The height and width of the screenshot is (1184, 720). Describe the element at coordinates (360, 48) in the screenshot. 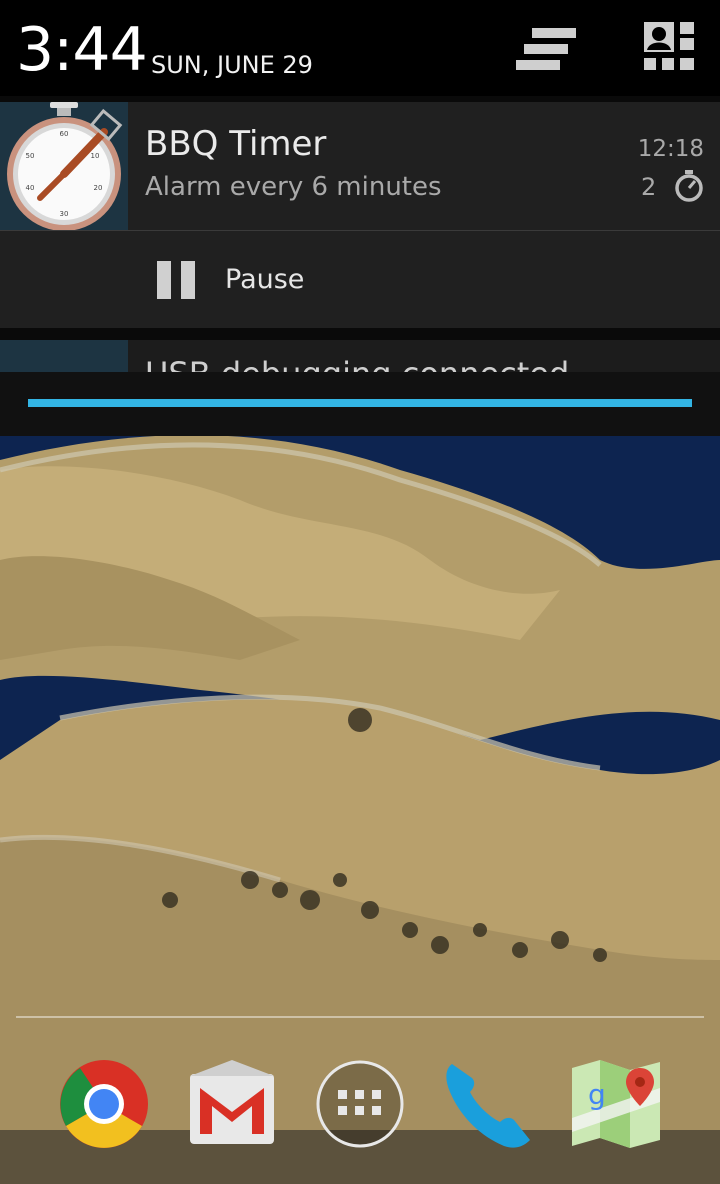

I see `status-header: 3:44 SUN, JUNE 29` at that location.